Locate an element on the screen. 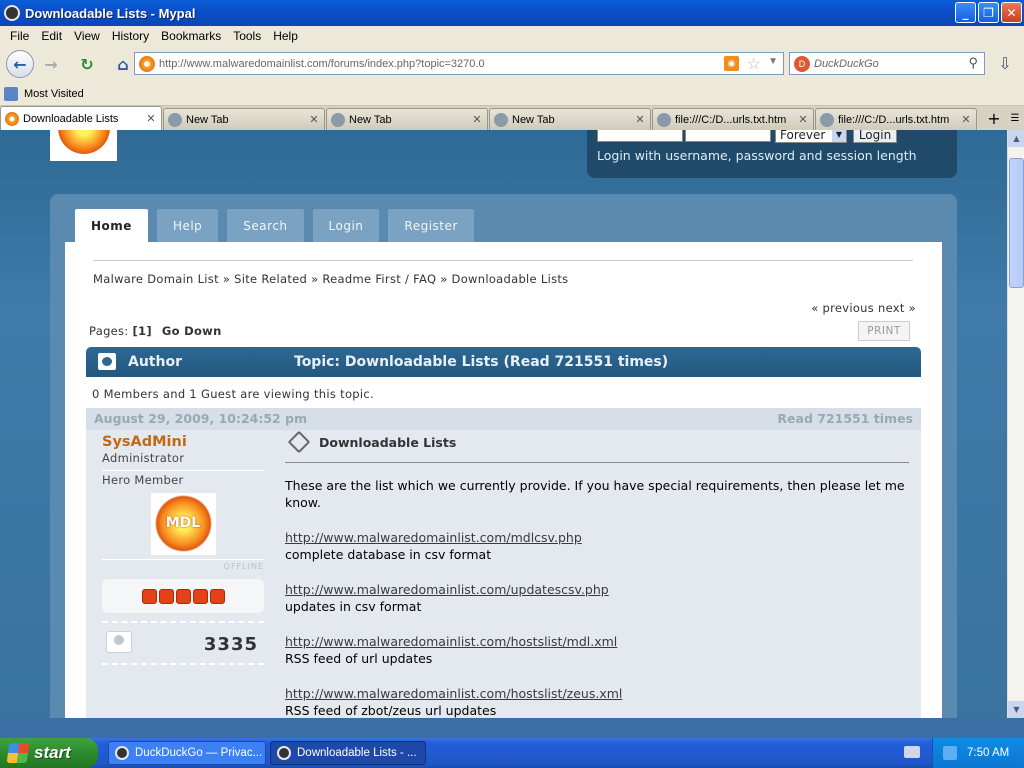 The height and width of the screenshot is (768, 1024). nav-help: Help is located at coordinates (187, 226).